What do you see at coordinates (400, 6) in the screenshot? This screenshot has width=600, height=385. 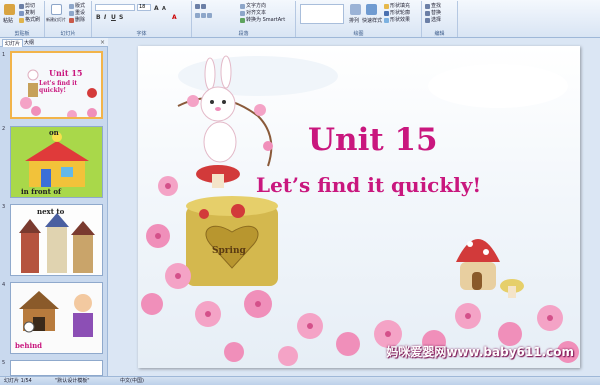 I see `shape-fill-label: 形状填充` at bounding box center [400, 6].